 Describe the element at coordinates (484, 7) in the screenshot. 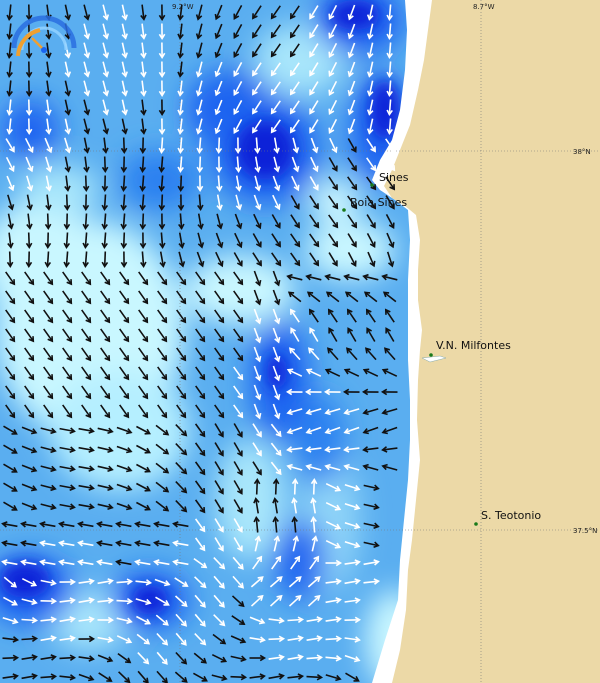

I see `longitude-label-8-7w: 8.7°W` at that location.